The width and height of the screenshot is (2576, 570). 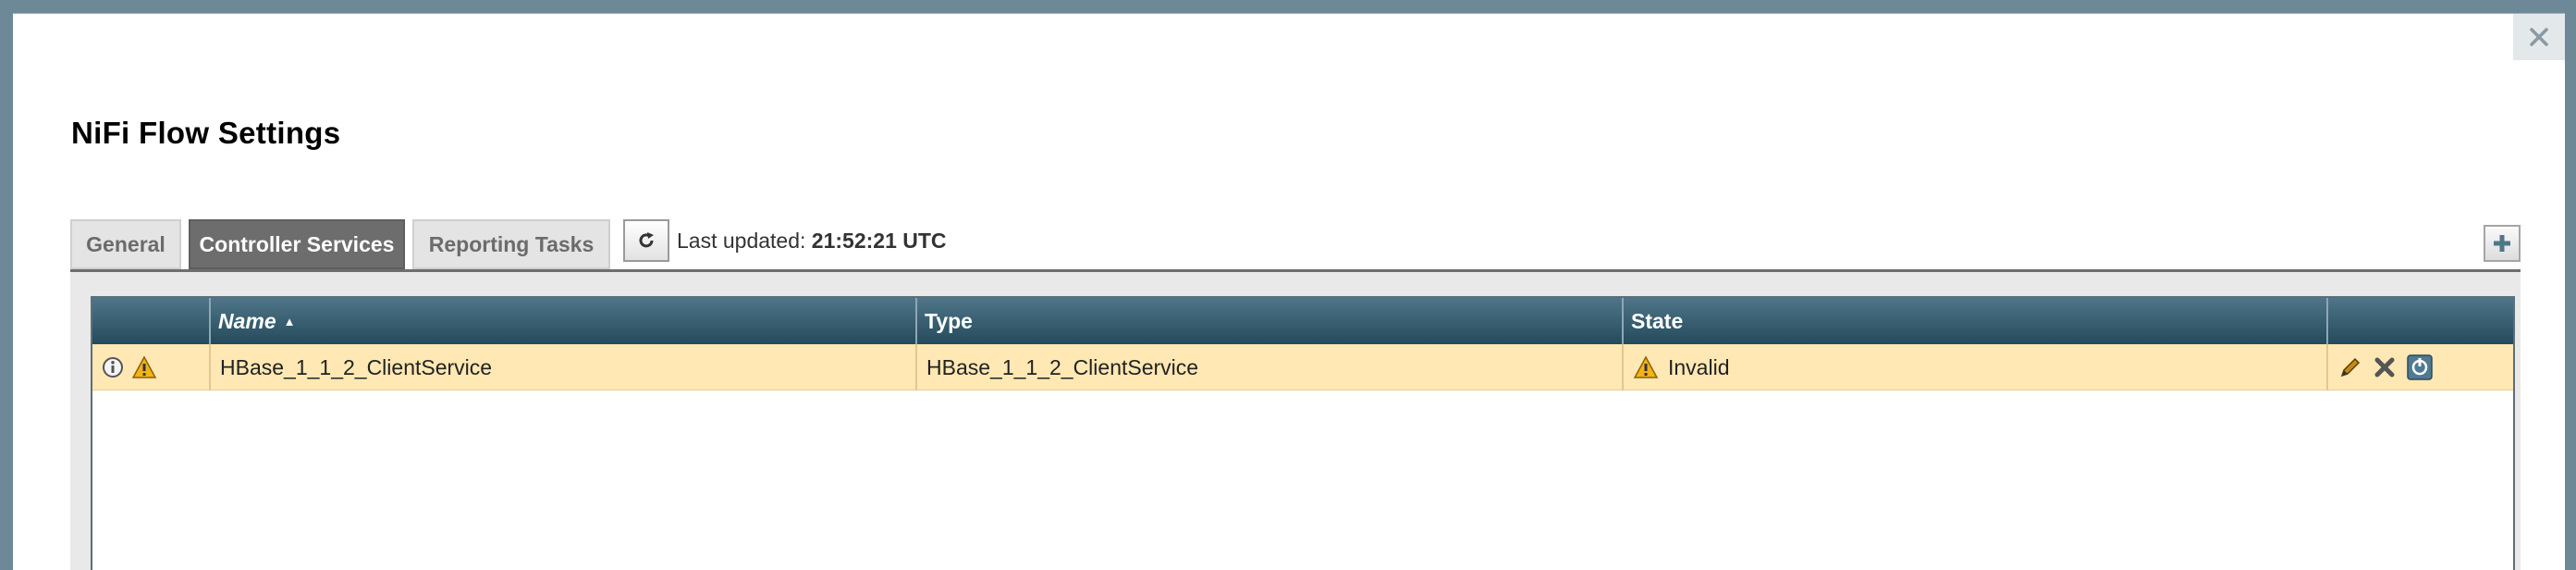 What do you see at coordinates (564, 321) in the screenshot?
I see `column-header-name: Name ▲` at bounding box center [564, 321].